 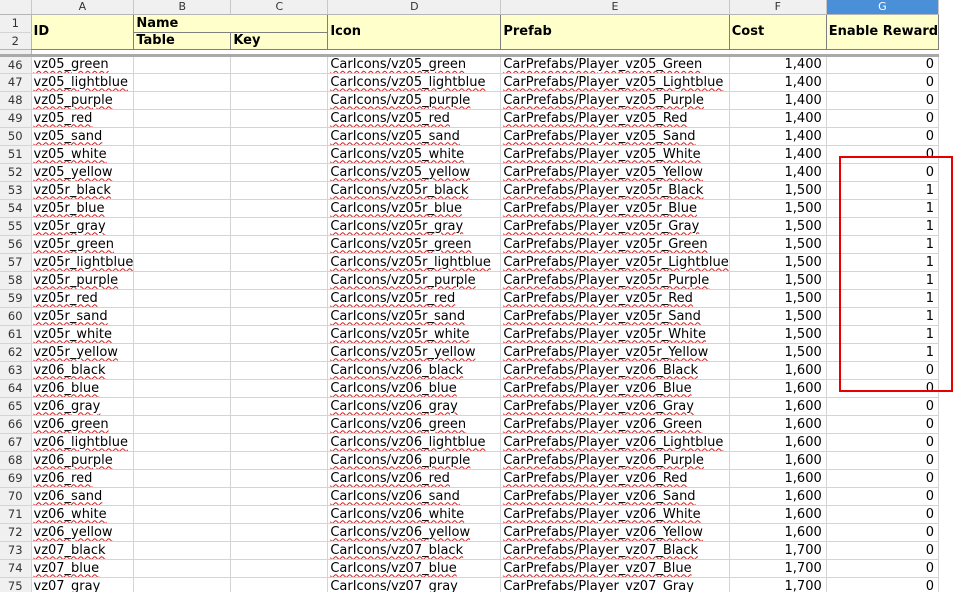 What do you see at coordinates (615, 7) in the screenshot?
I see `column-header-e: E` at bounding box center [615, 7].